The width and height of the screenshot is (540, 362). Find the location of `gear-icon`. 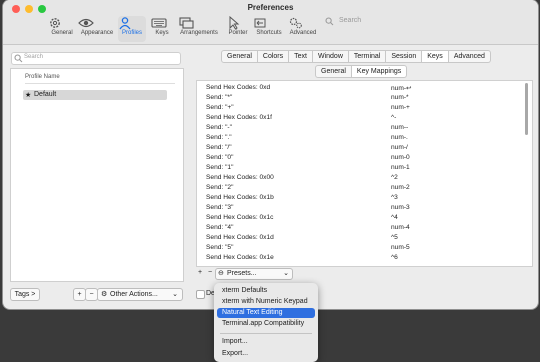

gear-icon is located at coordinates (62, 23).